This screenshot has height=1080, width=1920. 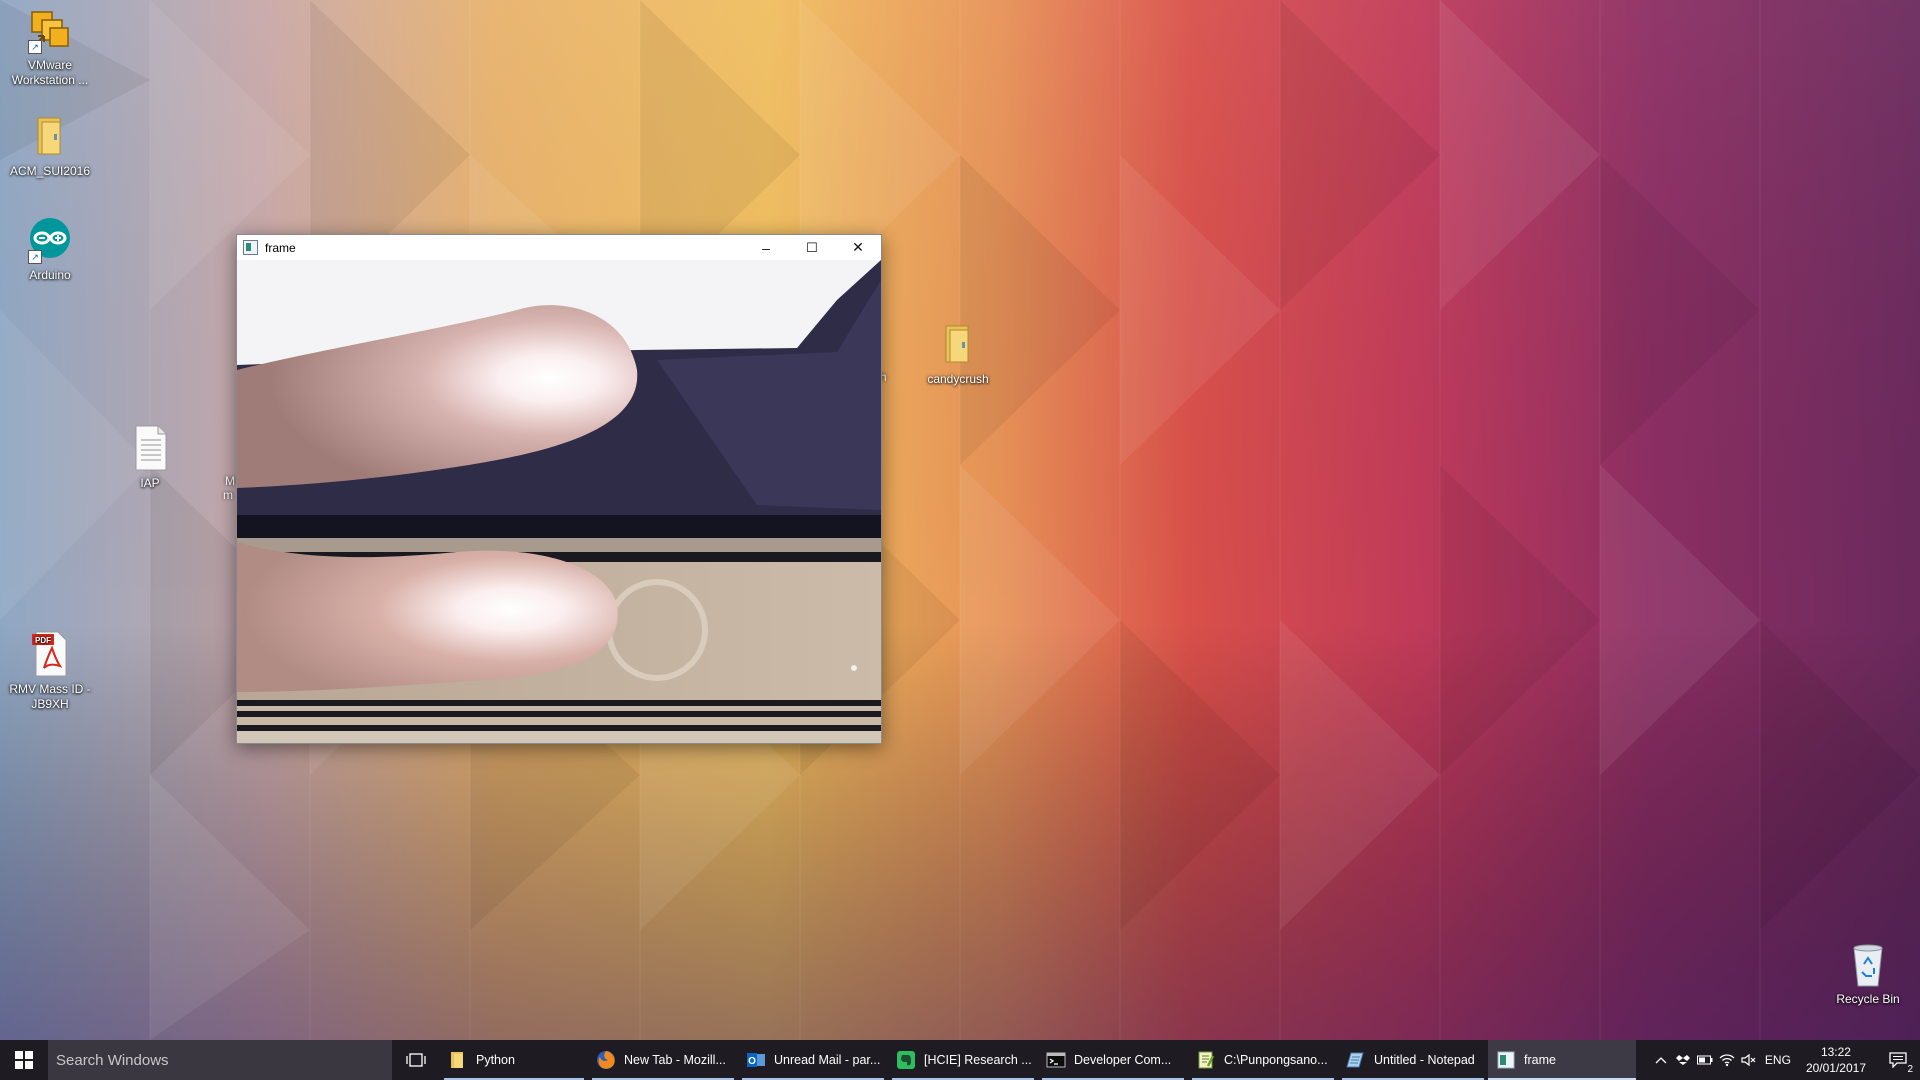 I want to click on svg-text: O, so click(x=752, y=1061).